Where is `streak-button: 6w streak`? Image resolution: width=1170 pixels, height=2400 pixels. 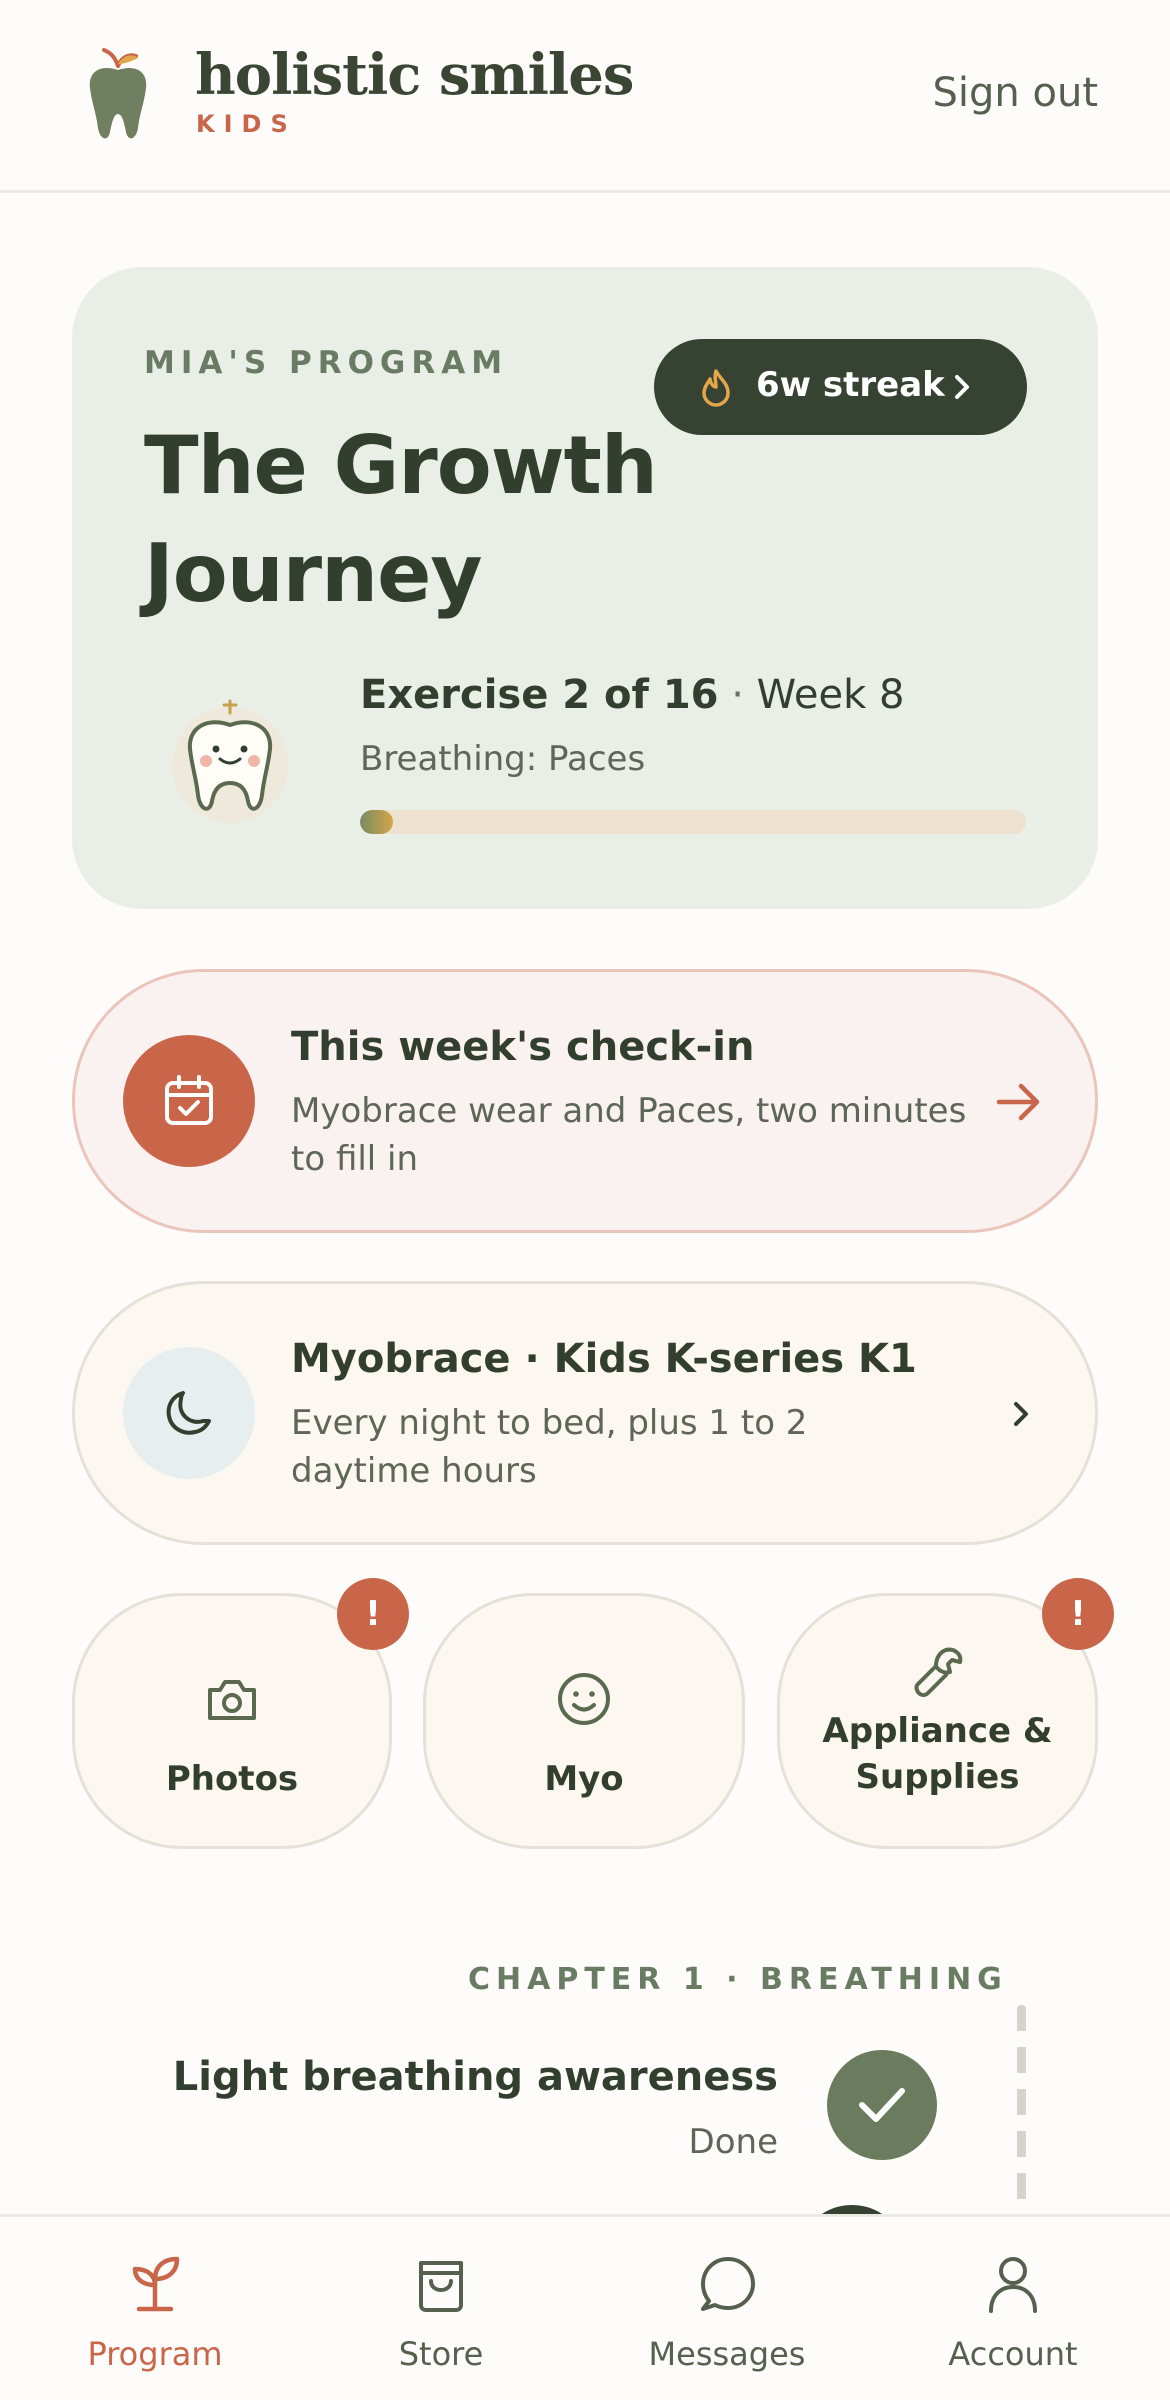 streak-button: 6w streak is located at coordinates (840, 387).